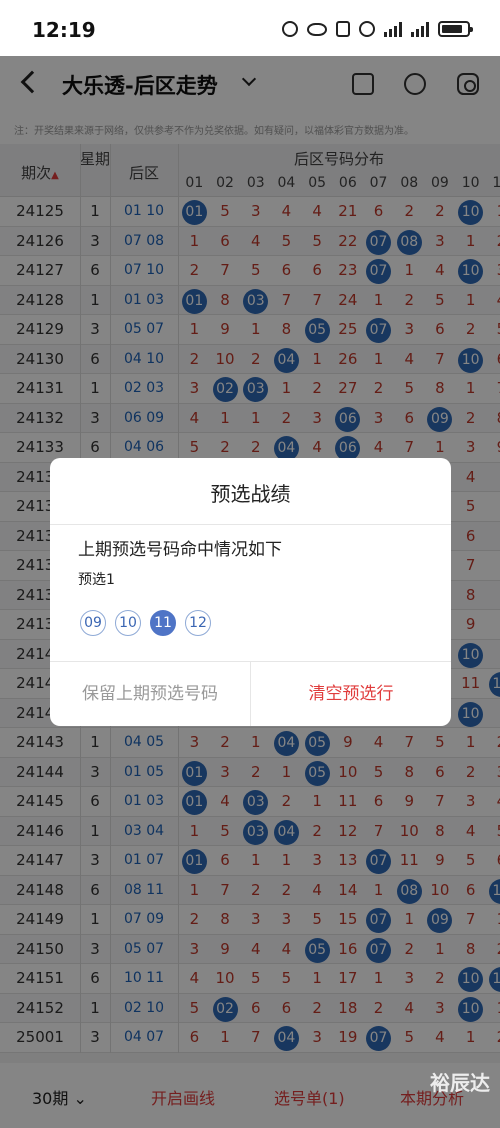  Describe the element at coordinates (367, 29) in the screenshot. I see `wifi-icon` at that location.